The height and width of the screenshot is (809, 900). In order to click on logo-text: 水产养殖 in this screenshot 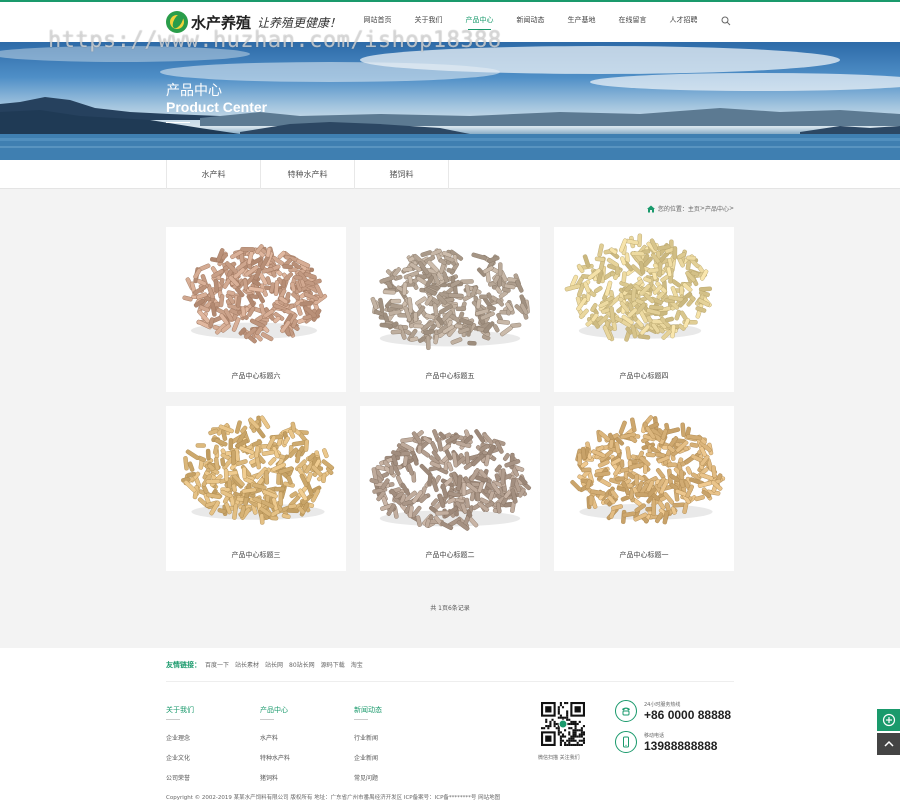, I will do `click(221, 22)`.